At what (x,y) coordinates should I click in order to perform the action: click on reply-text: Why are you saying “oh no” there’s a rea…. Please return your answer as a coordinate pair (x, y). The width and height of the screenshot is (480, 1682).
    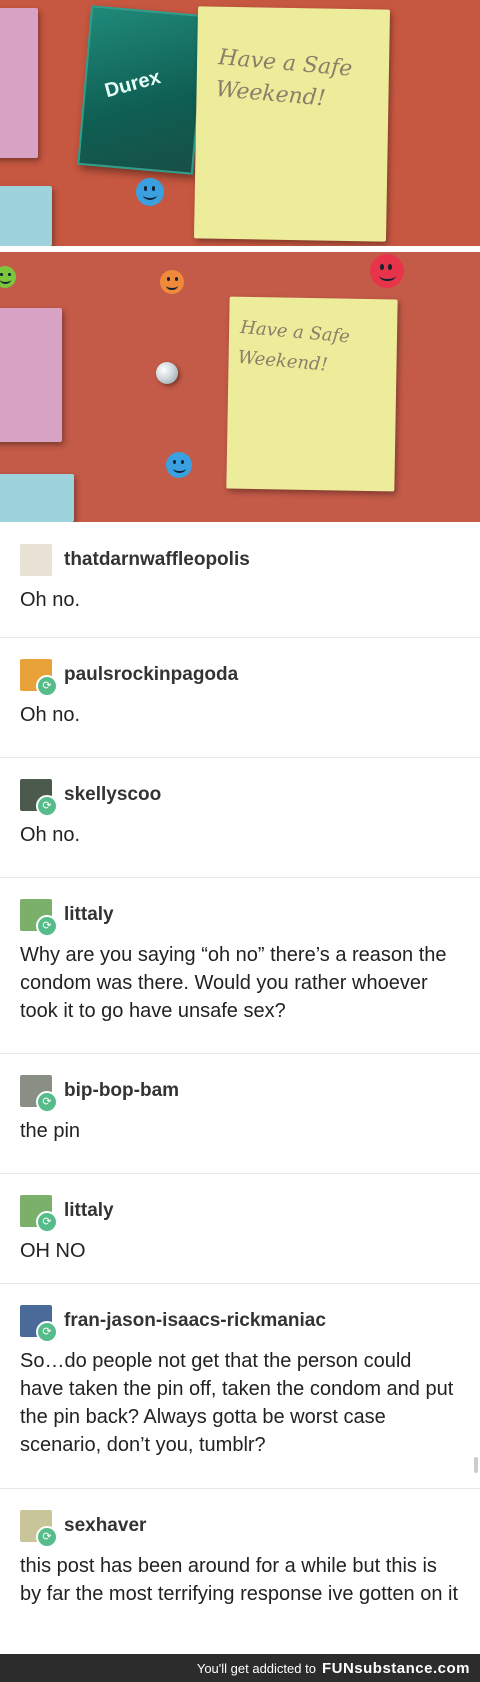
    Looking at the image, I should click on (233, 983).